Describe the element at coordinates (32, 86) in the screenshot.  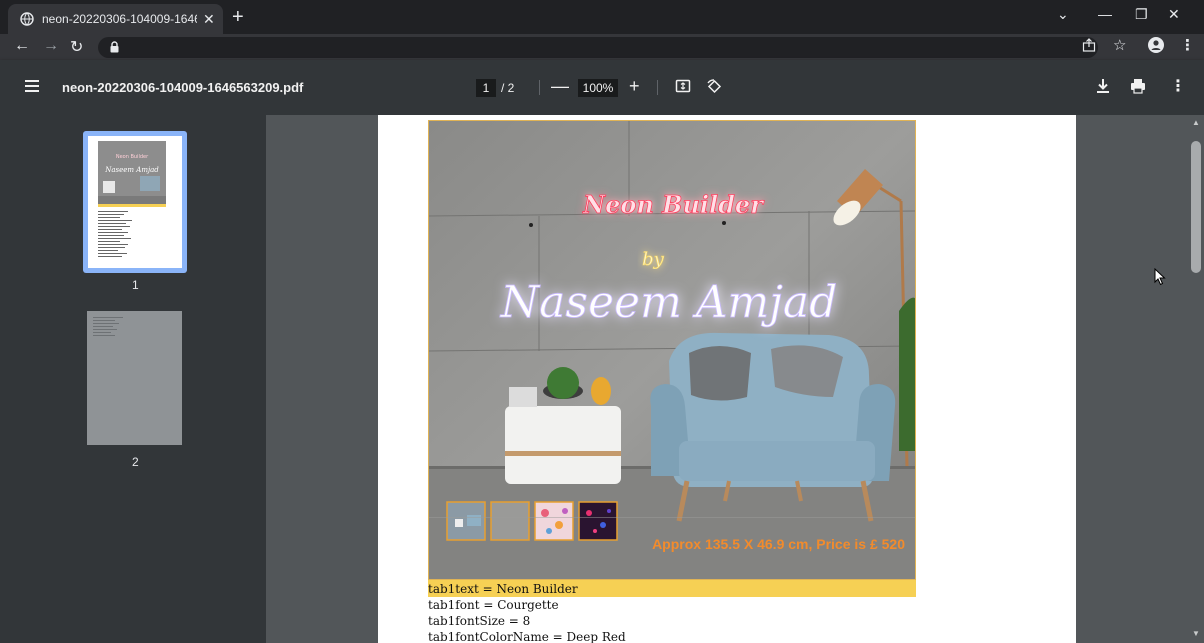
I see `hamburger-menu-icon` at that location.